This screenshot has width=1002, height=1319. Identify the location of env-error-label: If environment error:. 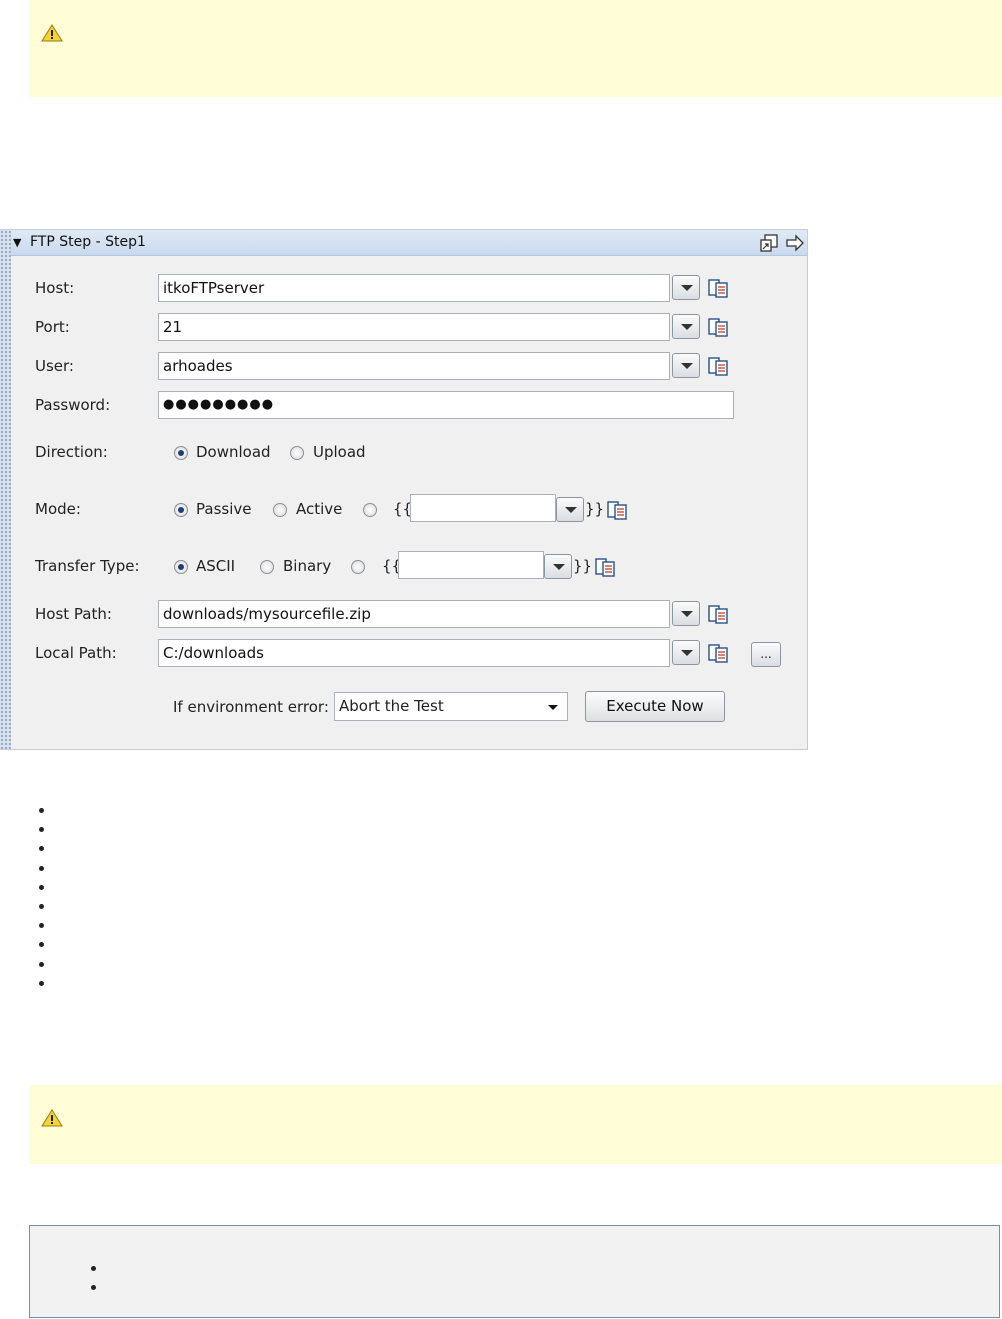
(251, 707).